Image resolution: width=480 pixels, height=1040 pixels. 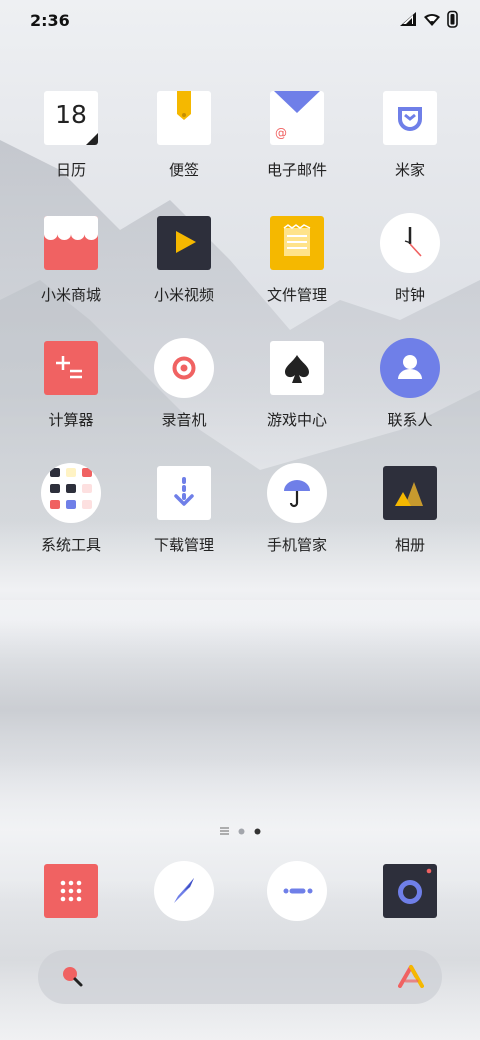 I want to click on app-mijia: 米家, so click(x=410, y=146).